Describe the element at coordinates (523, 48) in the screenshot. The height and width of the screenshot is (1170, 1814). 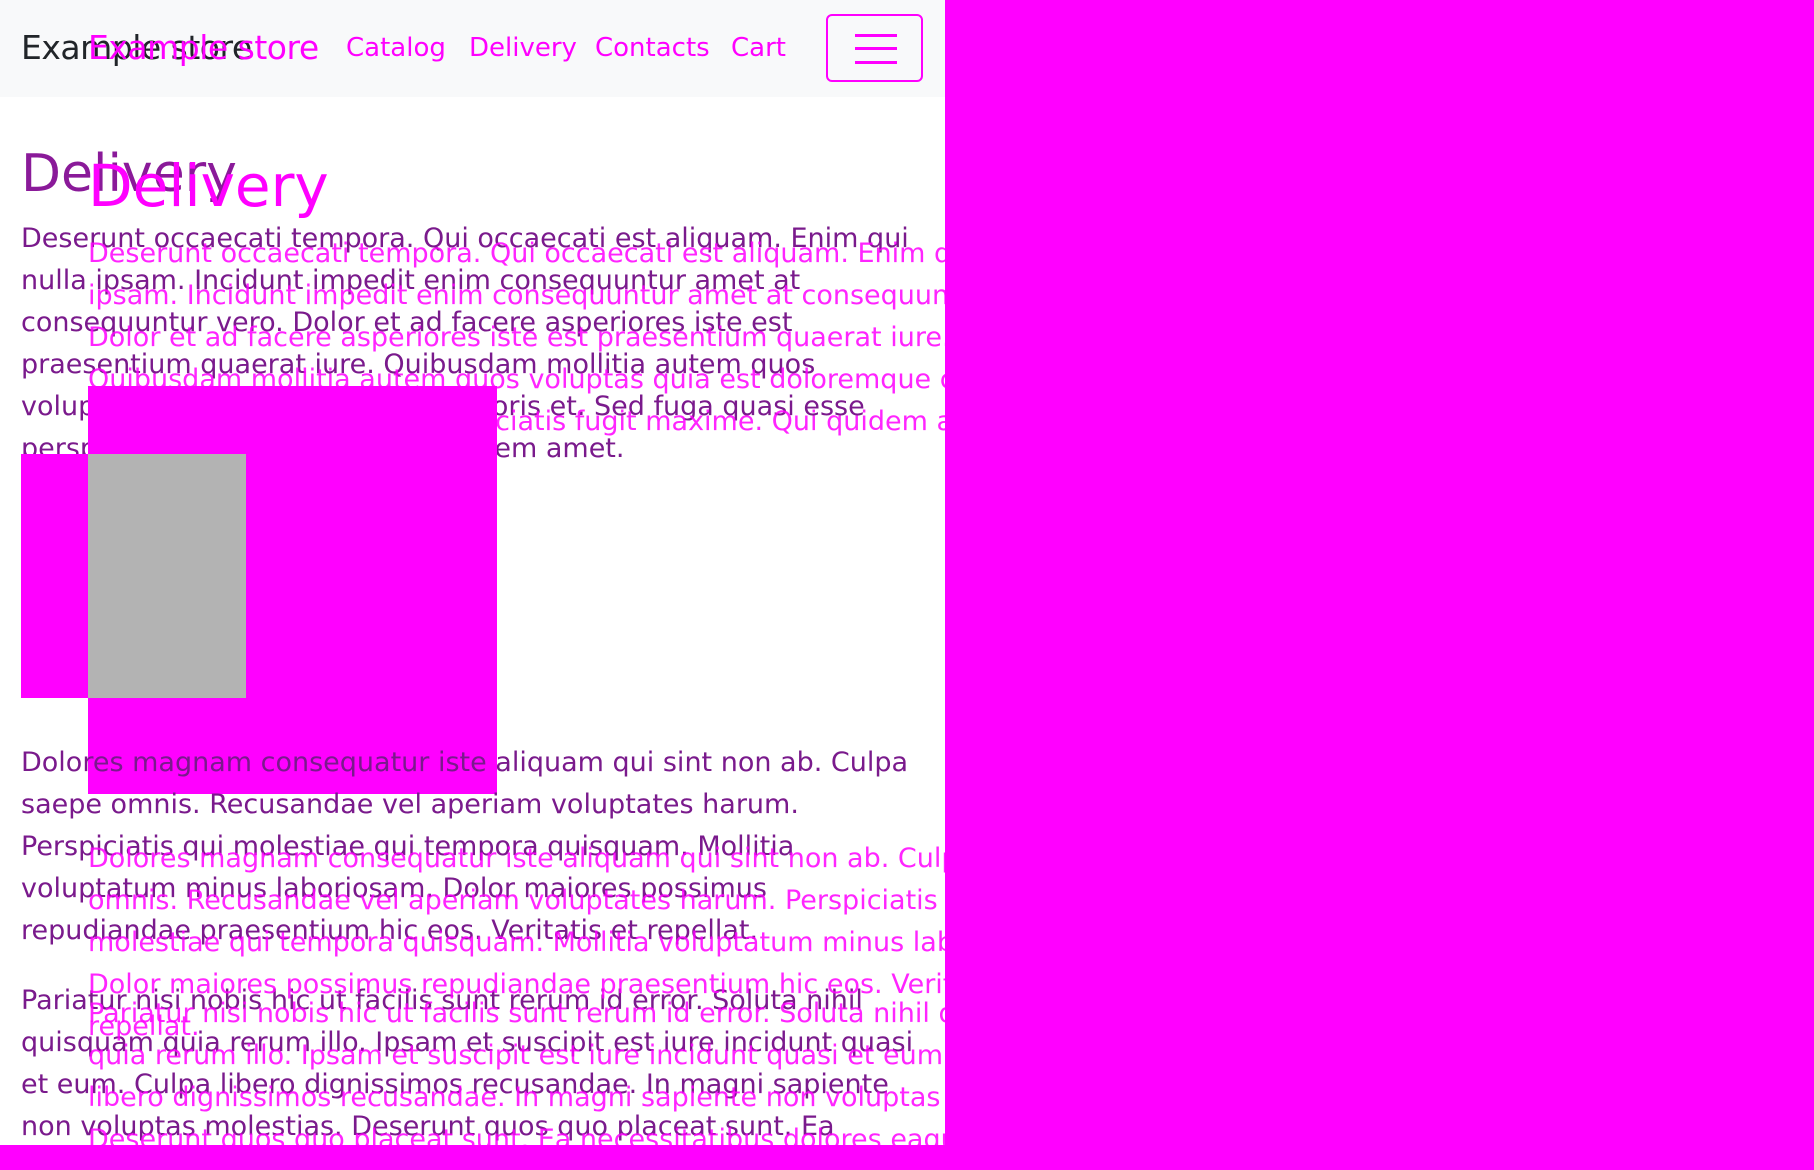
I see `nav-link-delivery: Delivery` at that location.